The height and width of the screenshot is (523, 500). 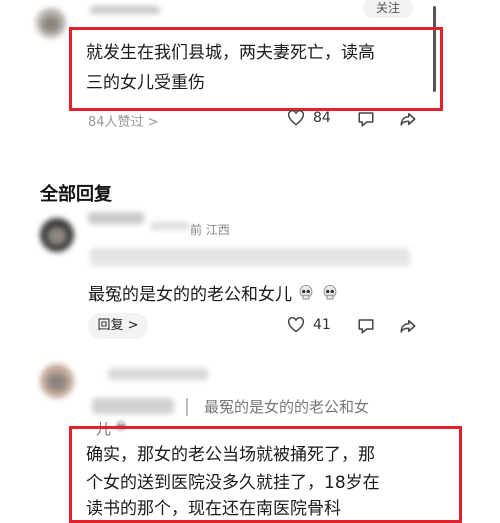 What do you see at coordinates (133, 406) in the screenshot?
I see `quoted-user-redacted` at bounding box center [133, 406].